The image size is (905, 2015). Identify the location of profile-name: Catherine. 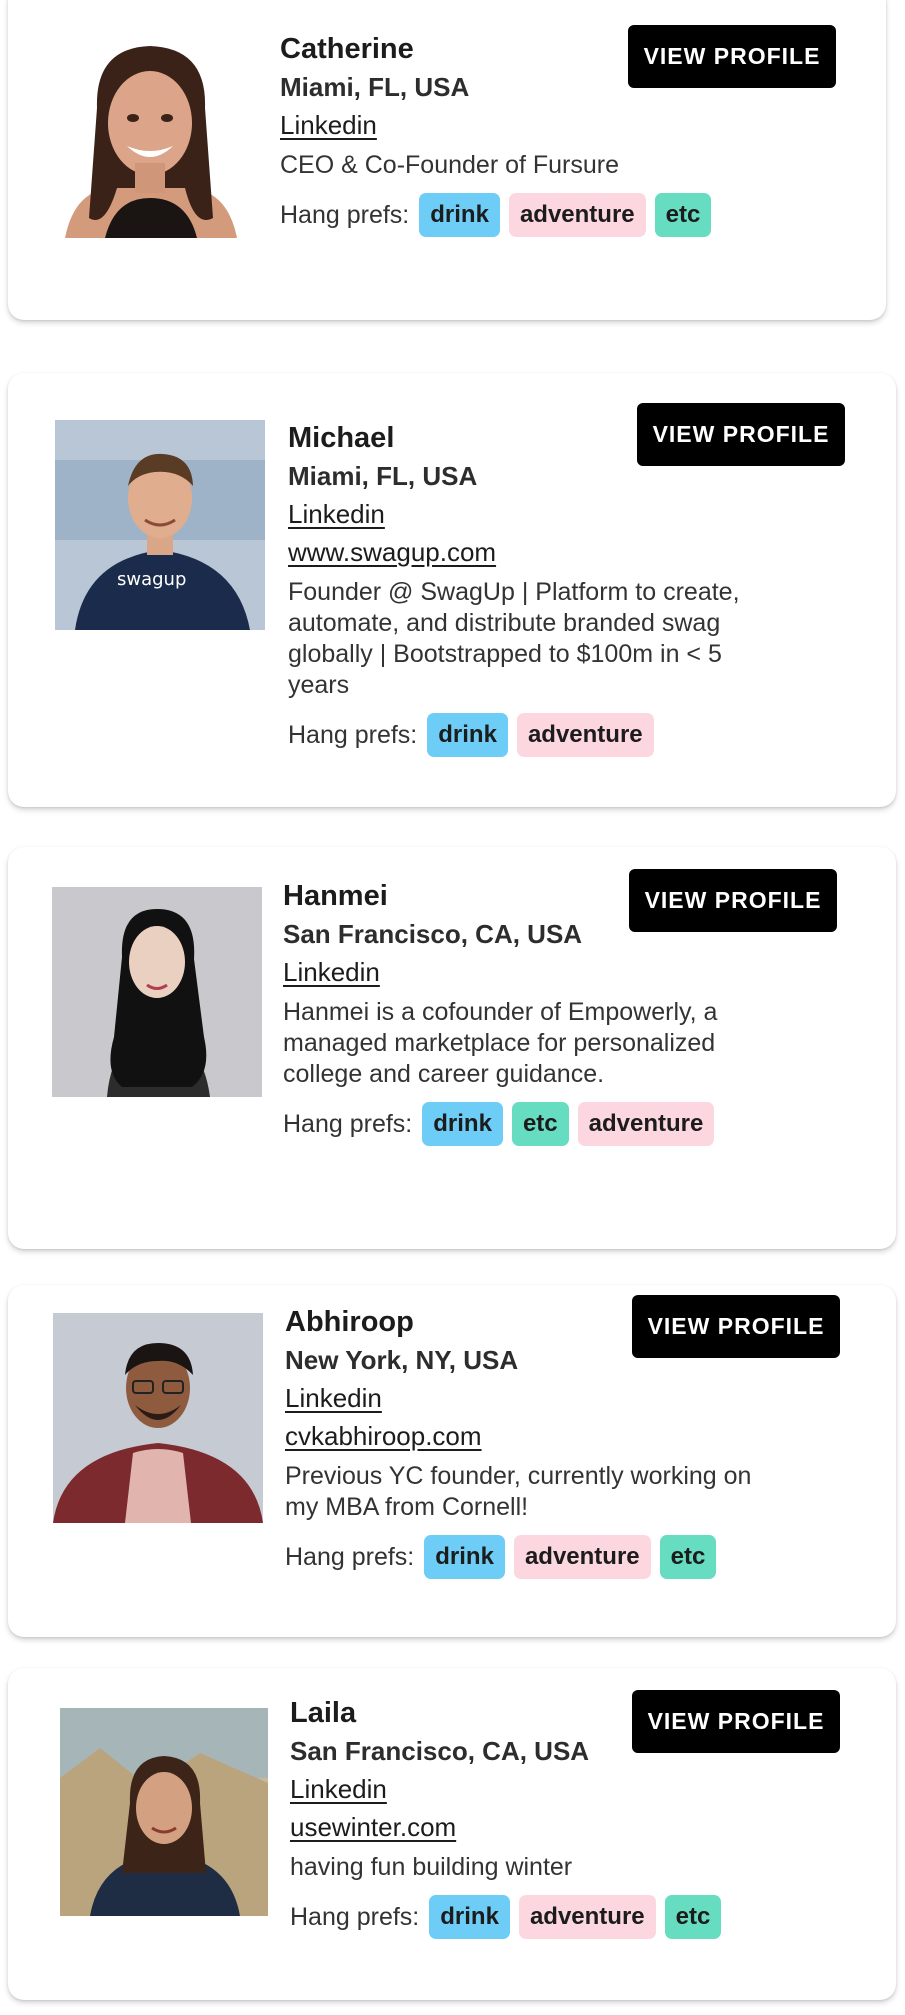
(347, 49).